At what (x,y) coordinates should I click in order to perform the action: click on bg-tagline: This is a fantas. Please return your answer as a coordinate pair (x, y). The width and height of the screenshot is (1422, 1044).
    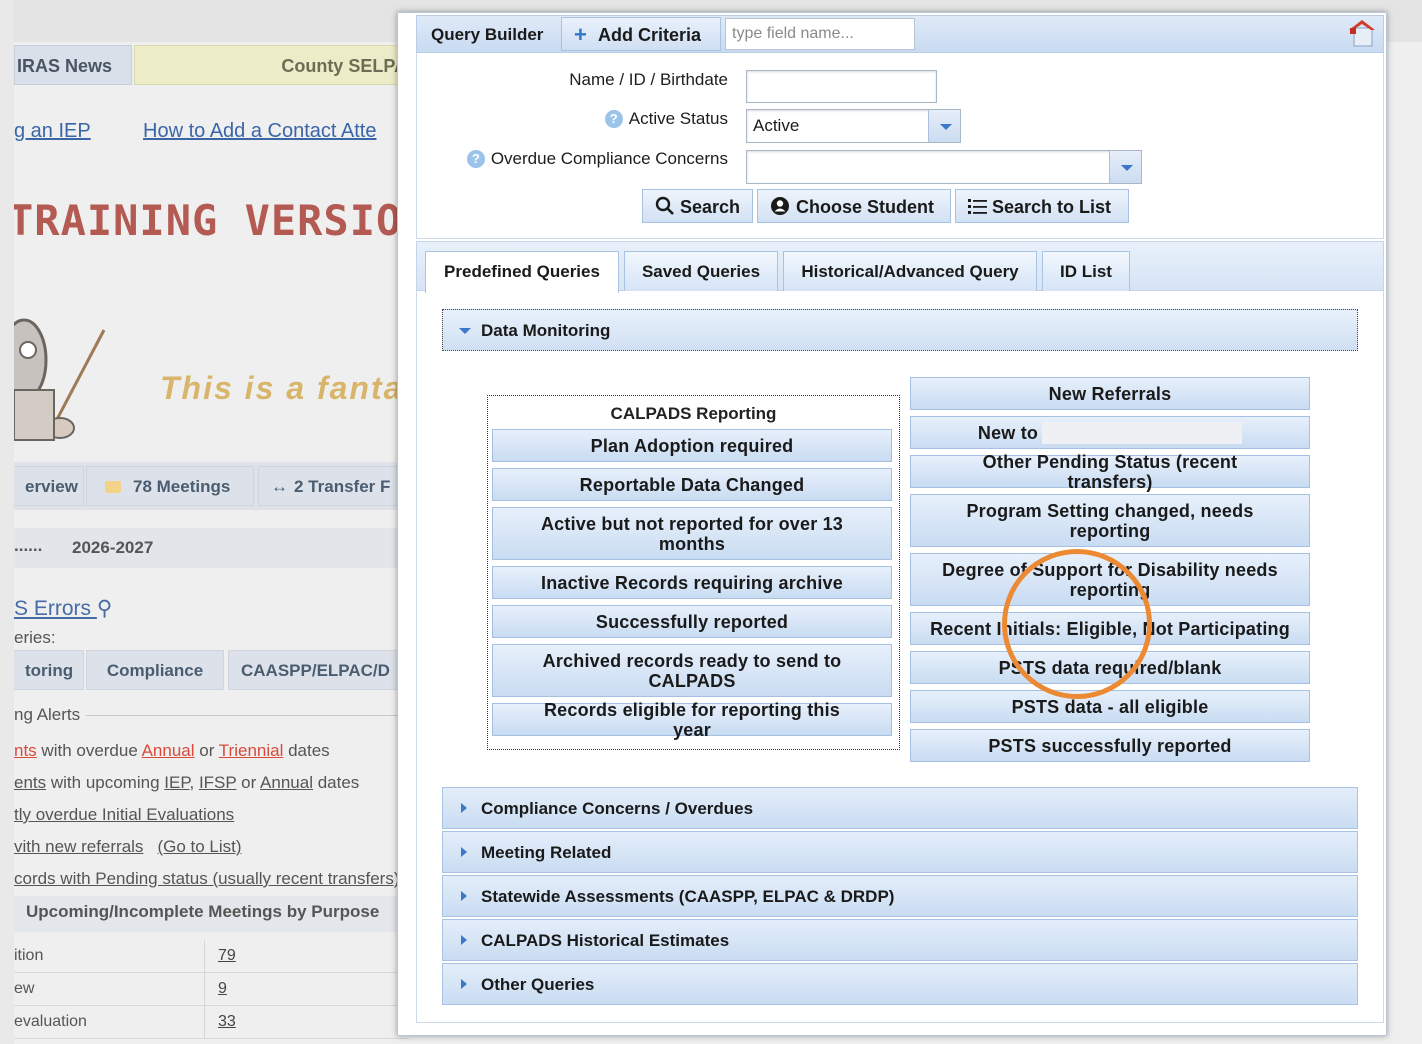
    Looking at the image, I should click on (292, 388).